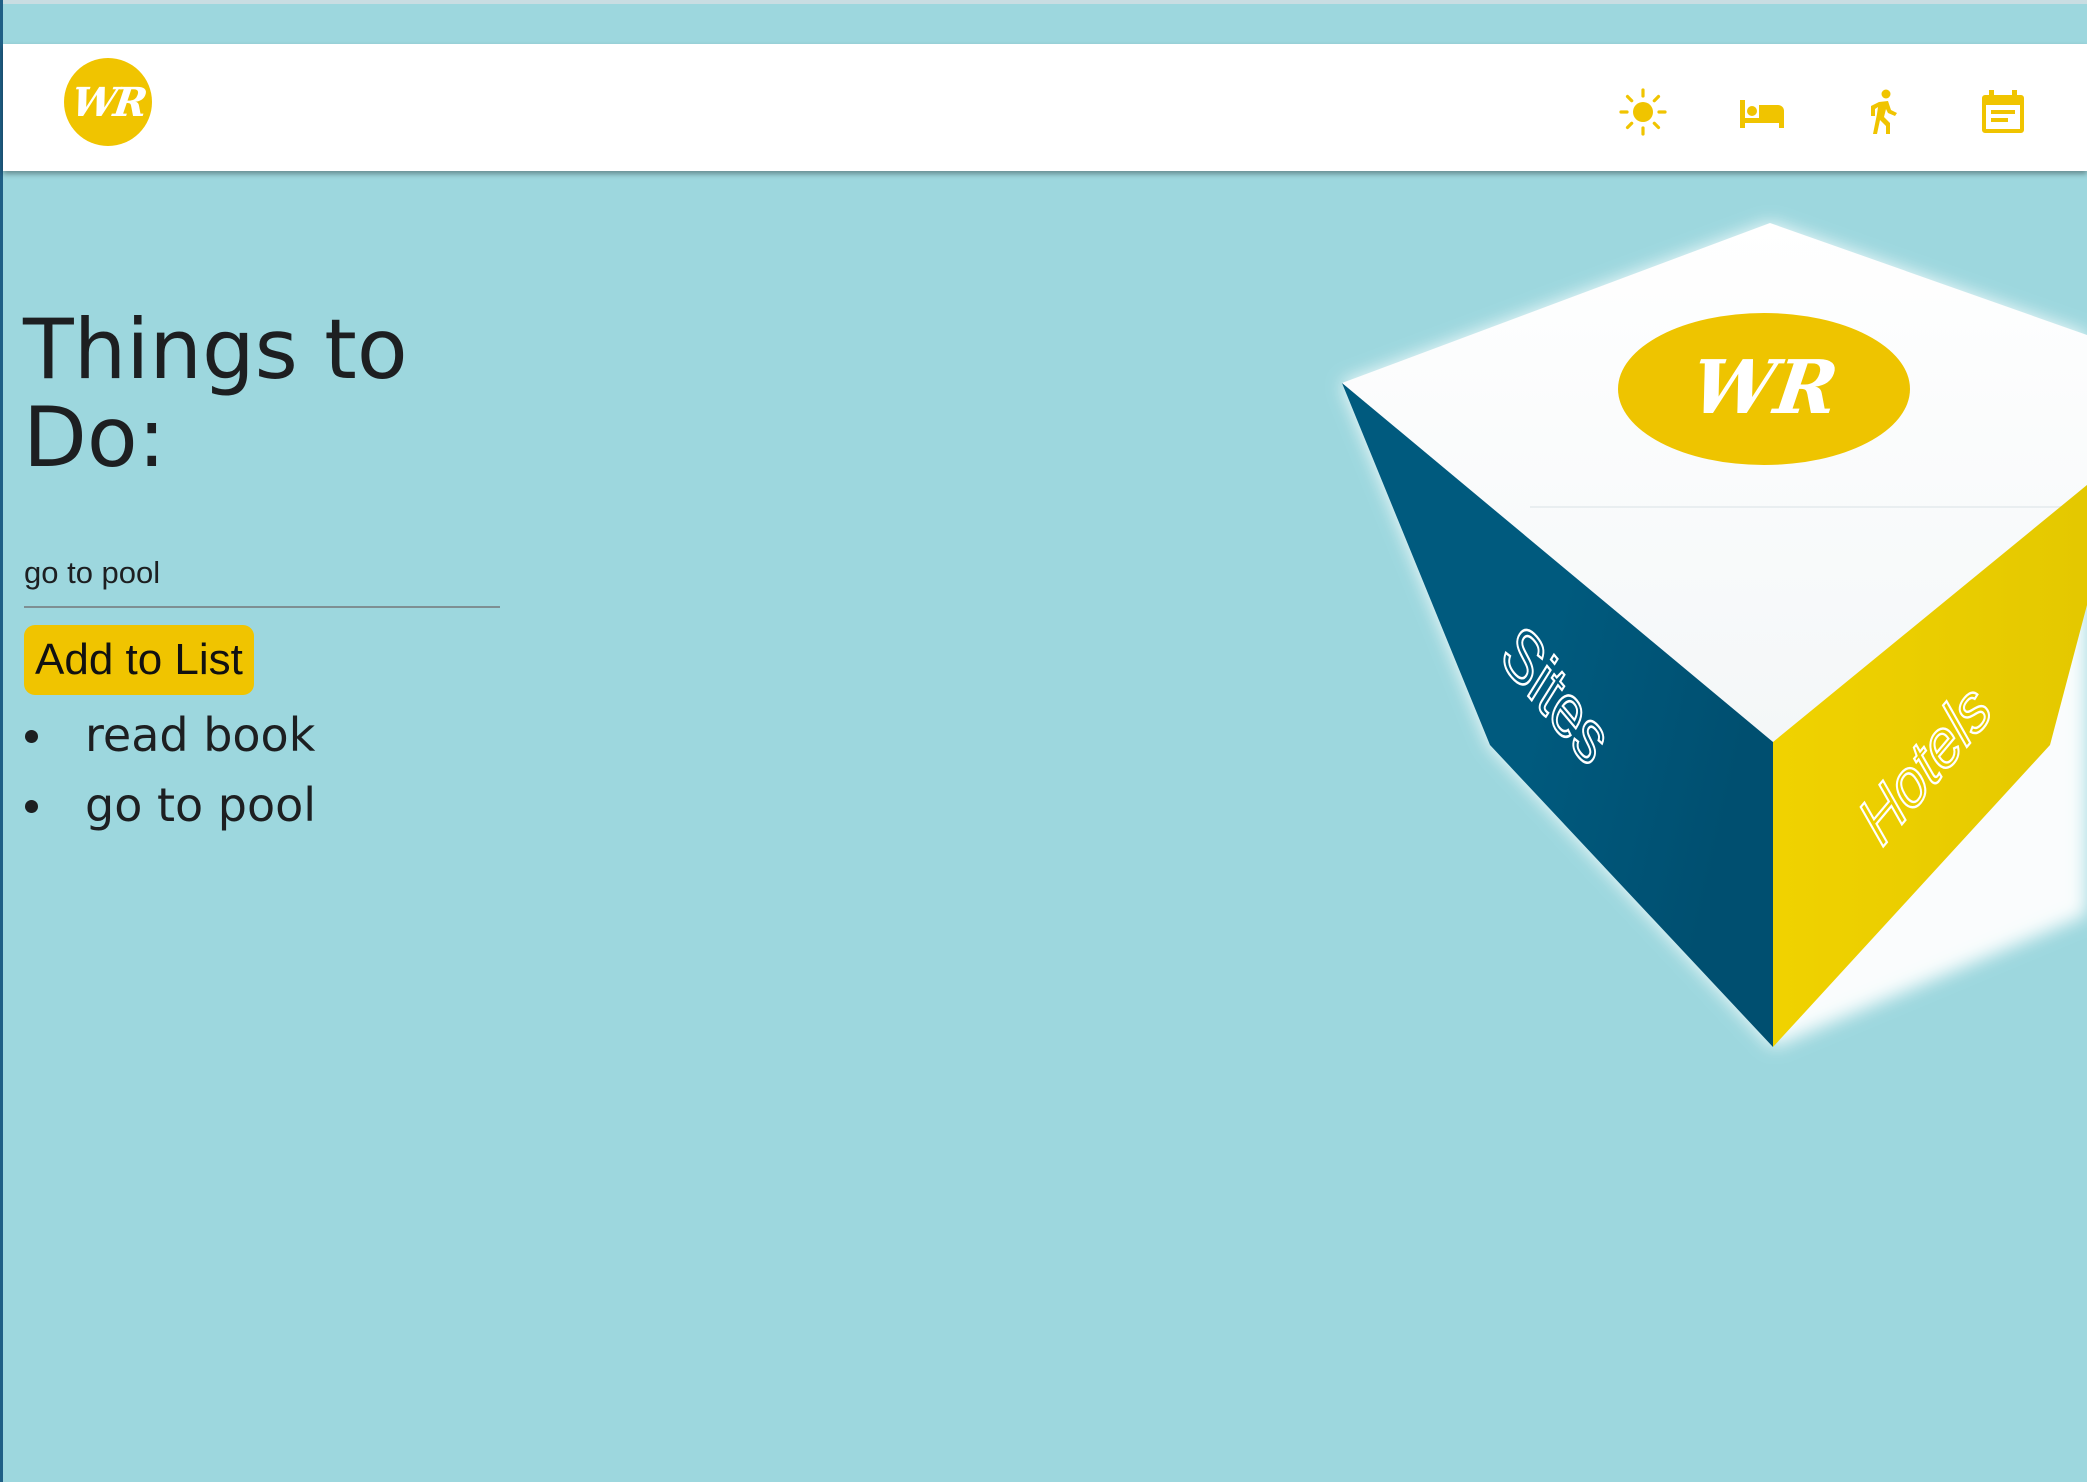 The width and height of the screenshot is (2087, 1482). What do you see at coordinates (200, 735) in the screenshot?
I see `list-item-text: read book` at bounding box center [200, 735].